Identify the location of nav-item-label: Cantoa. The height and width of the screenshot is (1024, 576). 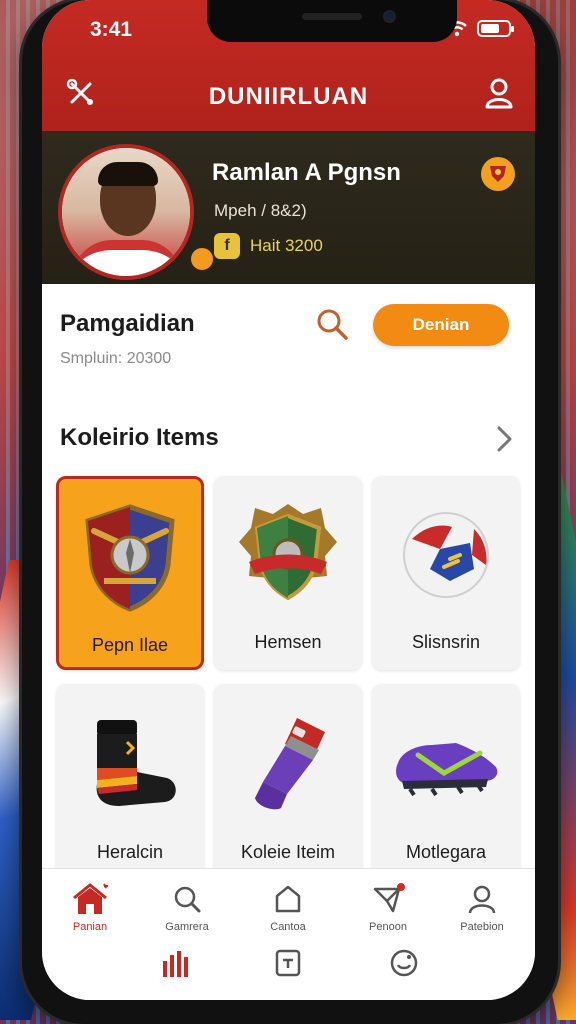
(288, 927).